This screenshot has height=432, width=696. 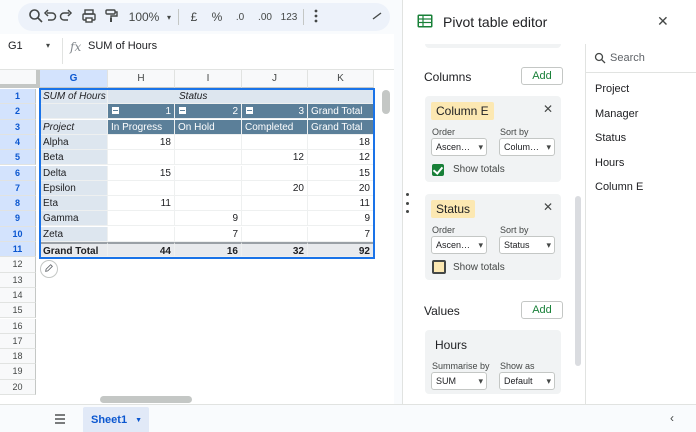 I want to click on close-icon: ✕, so click(x=663, y=21).